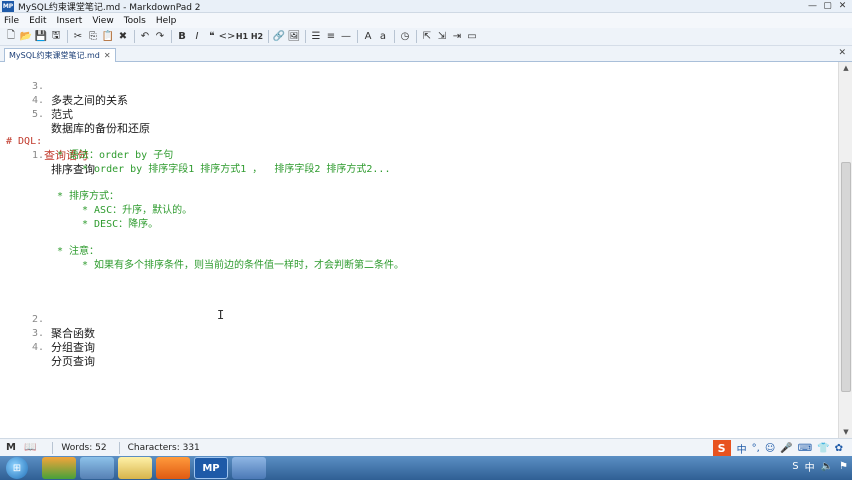 Image resolution: width=852 pixels, height=480 pixels. I want to click on save-icon: 💾, so click(41, 37).